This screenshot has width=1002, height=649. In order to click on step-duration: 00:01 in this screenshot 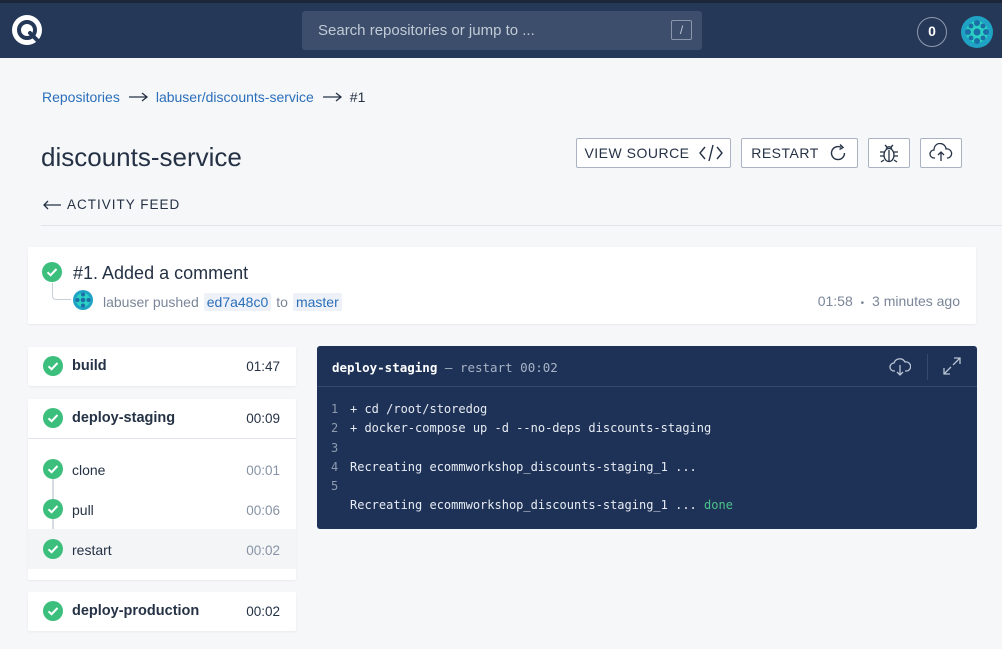, I will do `click(263, 470)`.